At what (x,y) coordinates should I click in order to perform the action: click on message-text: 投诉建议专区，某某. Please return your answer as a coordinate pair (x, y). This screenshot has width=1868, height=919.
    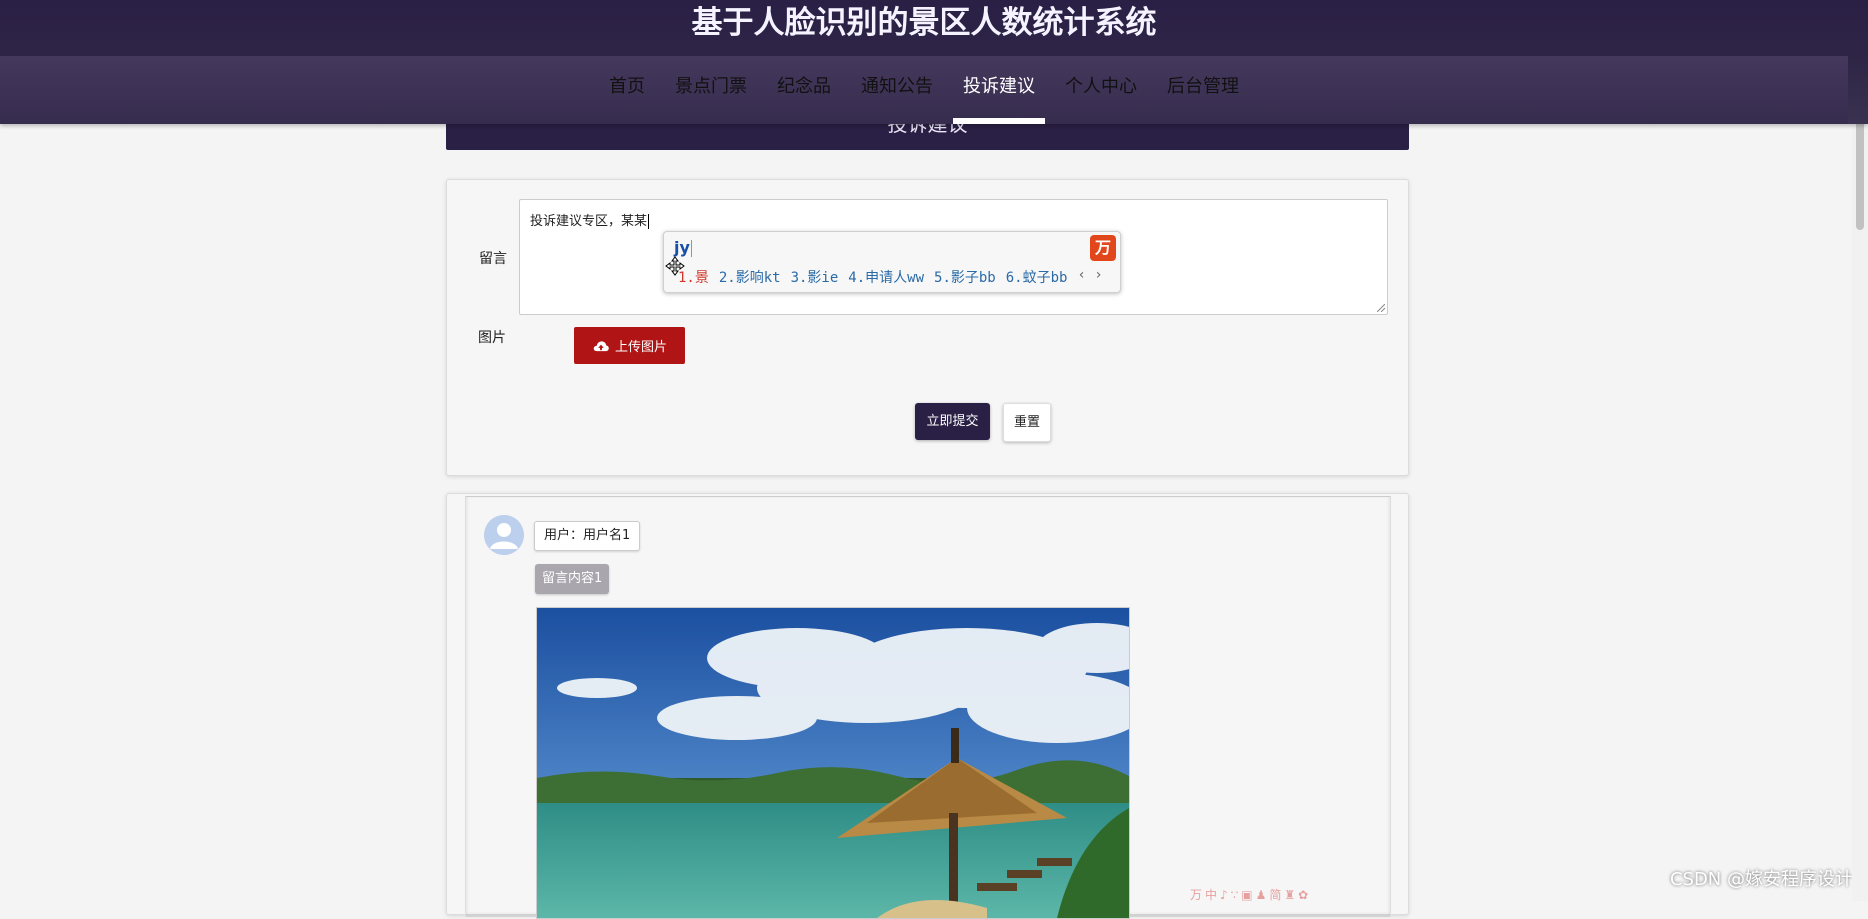
    Looking at the image, I should click on (589, 221).